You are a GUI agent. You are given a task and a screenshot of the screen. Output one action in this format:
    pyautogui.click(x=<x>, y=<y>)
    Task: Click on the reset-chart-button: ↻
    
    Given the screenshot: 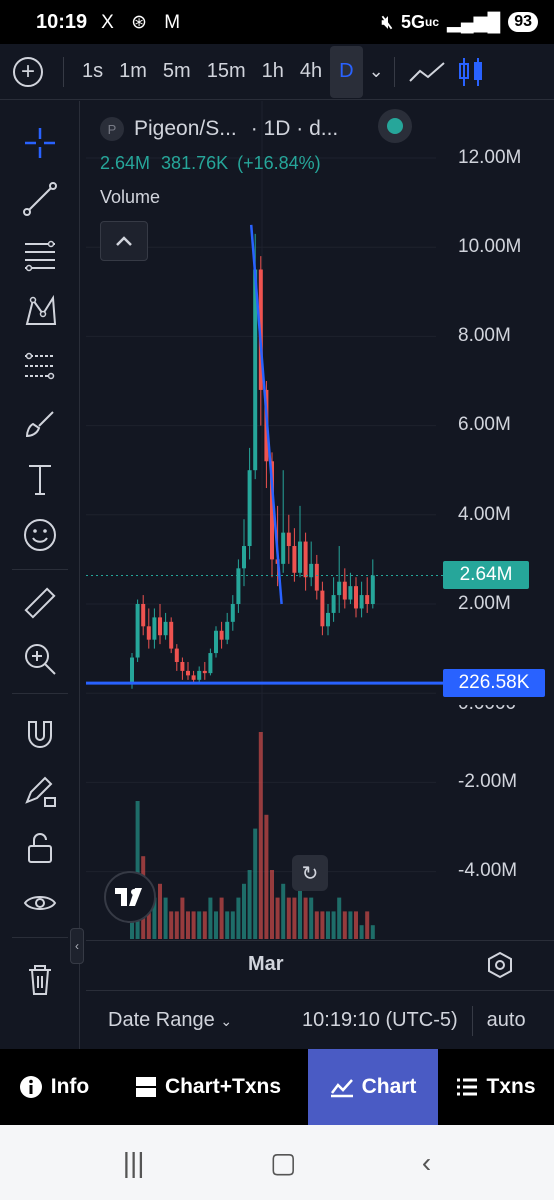 What is the action you would take?
    pyautogui.click(x=310, y=873)
    